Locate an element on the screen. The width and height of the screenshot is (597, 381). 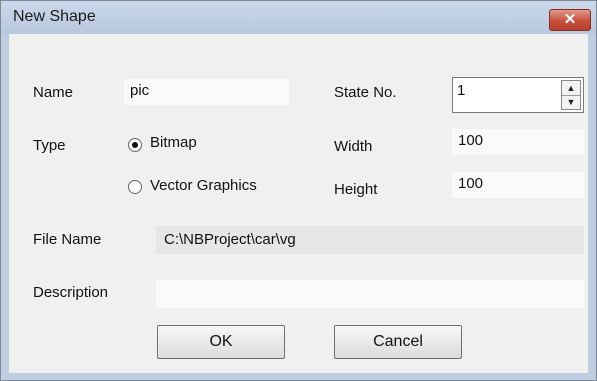
radio-selected-dot is located at coordinates (135, 145).